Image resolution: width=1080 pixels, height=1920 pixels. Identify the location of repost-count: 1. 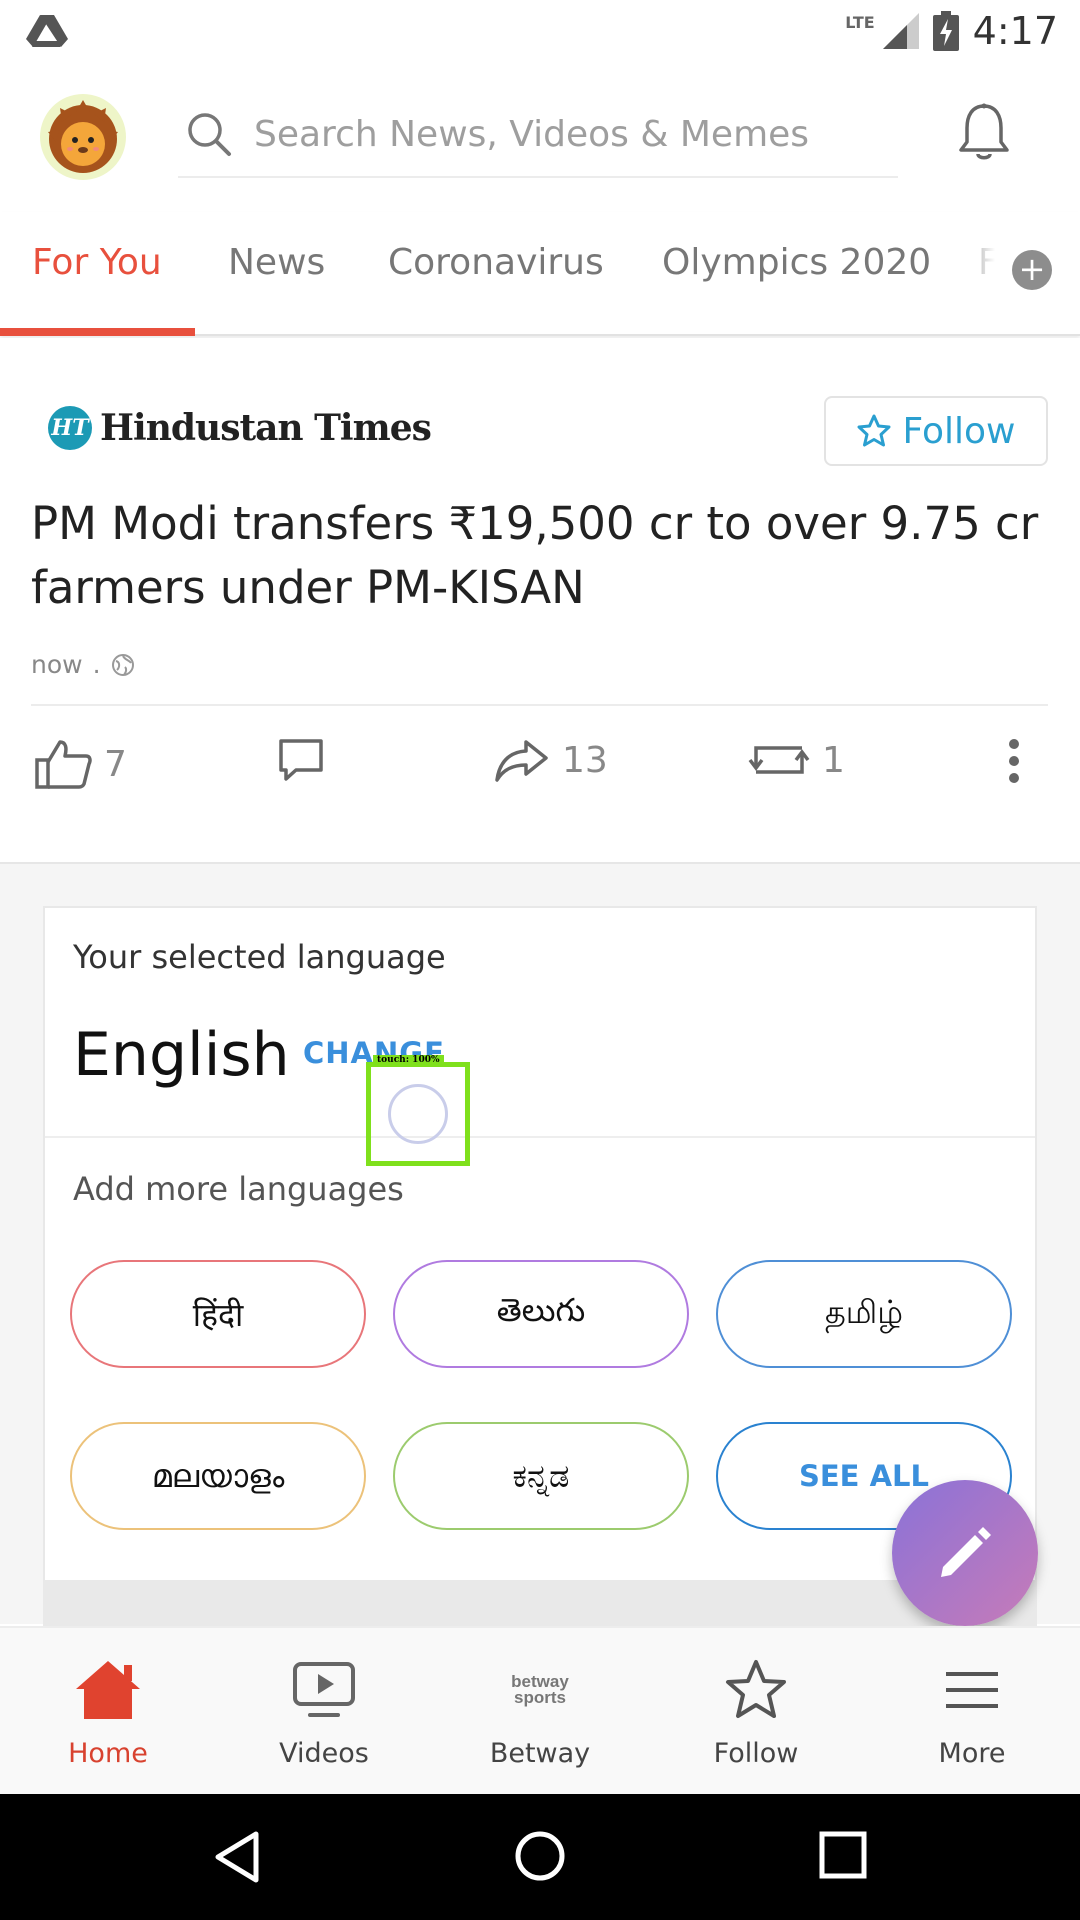
(833, 760).